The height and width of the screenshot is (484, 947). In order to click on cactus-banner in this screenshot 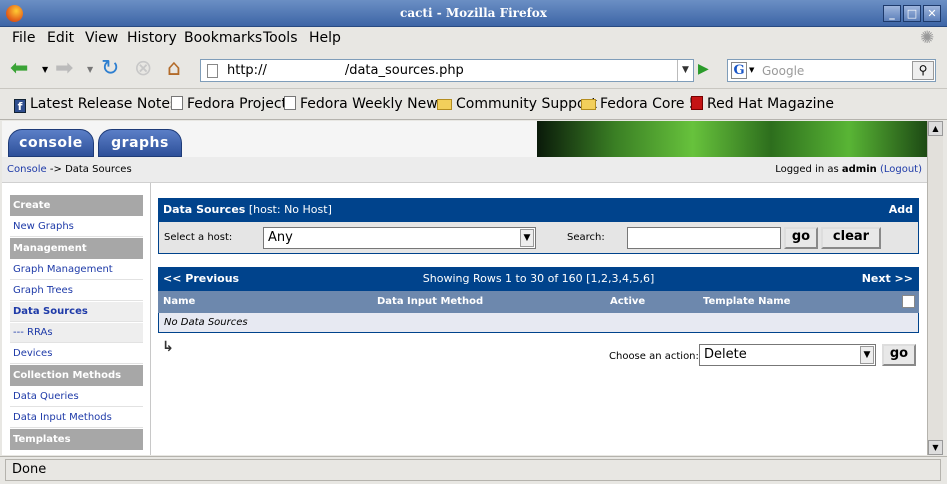, I will do `click(732, 139)`.